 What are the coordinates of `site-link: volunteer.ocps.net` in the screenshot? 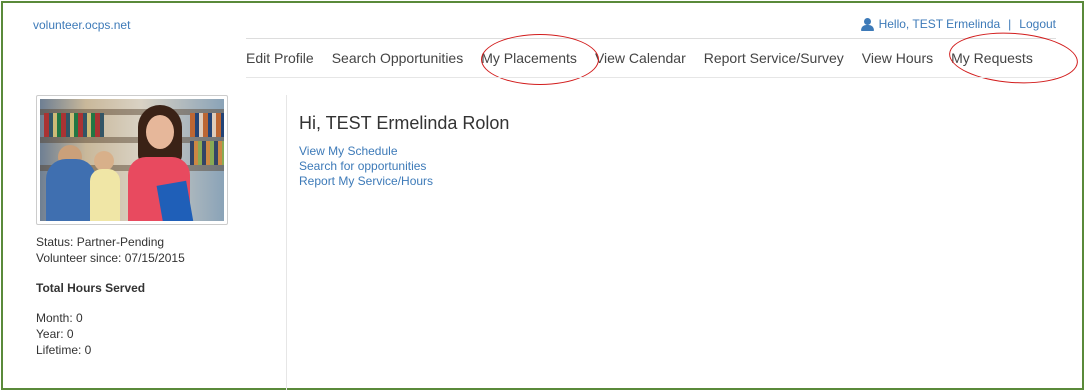 It's located at (81, 25).